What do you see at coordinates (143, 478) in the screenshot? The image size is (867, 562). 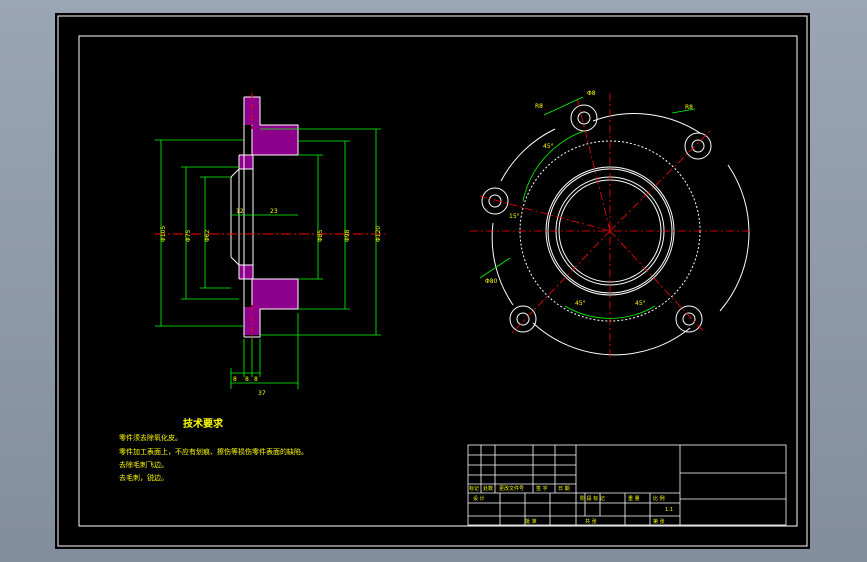 I see `note-4: 去毛刺，锐边。` at bounding box center [143, 478].